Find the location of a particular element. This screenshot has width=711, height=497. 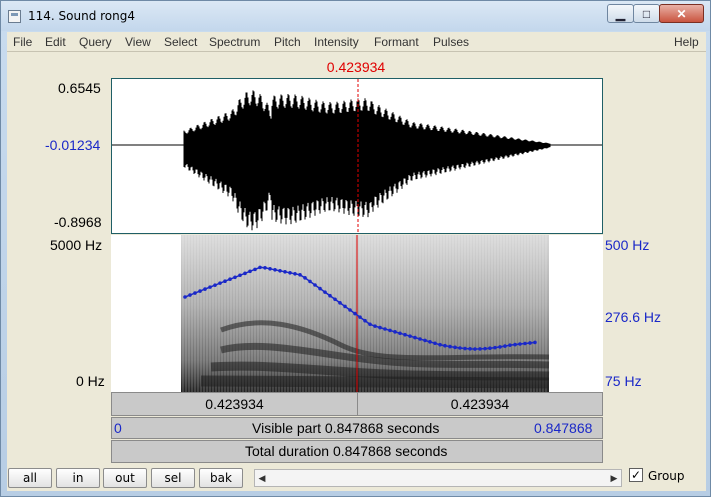

menu-file: File is located at coordinates (22, 42).